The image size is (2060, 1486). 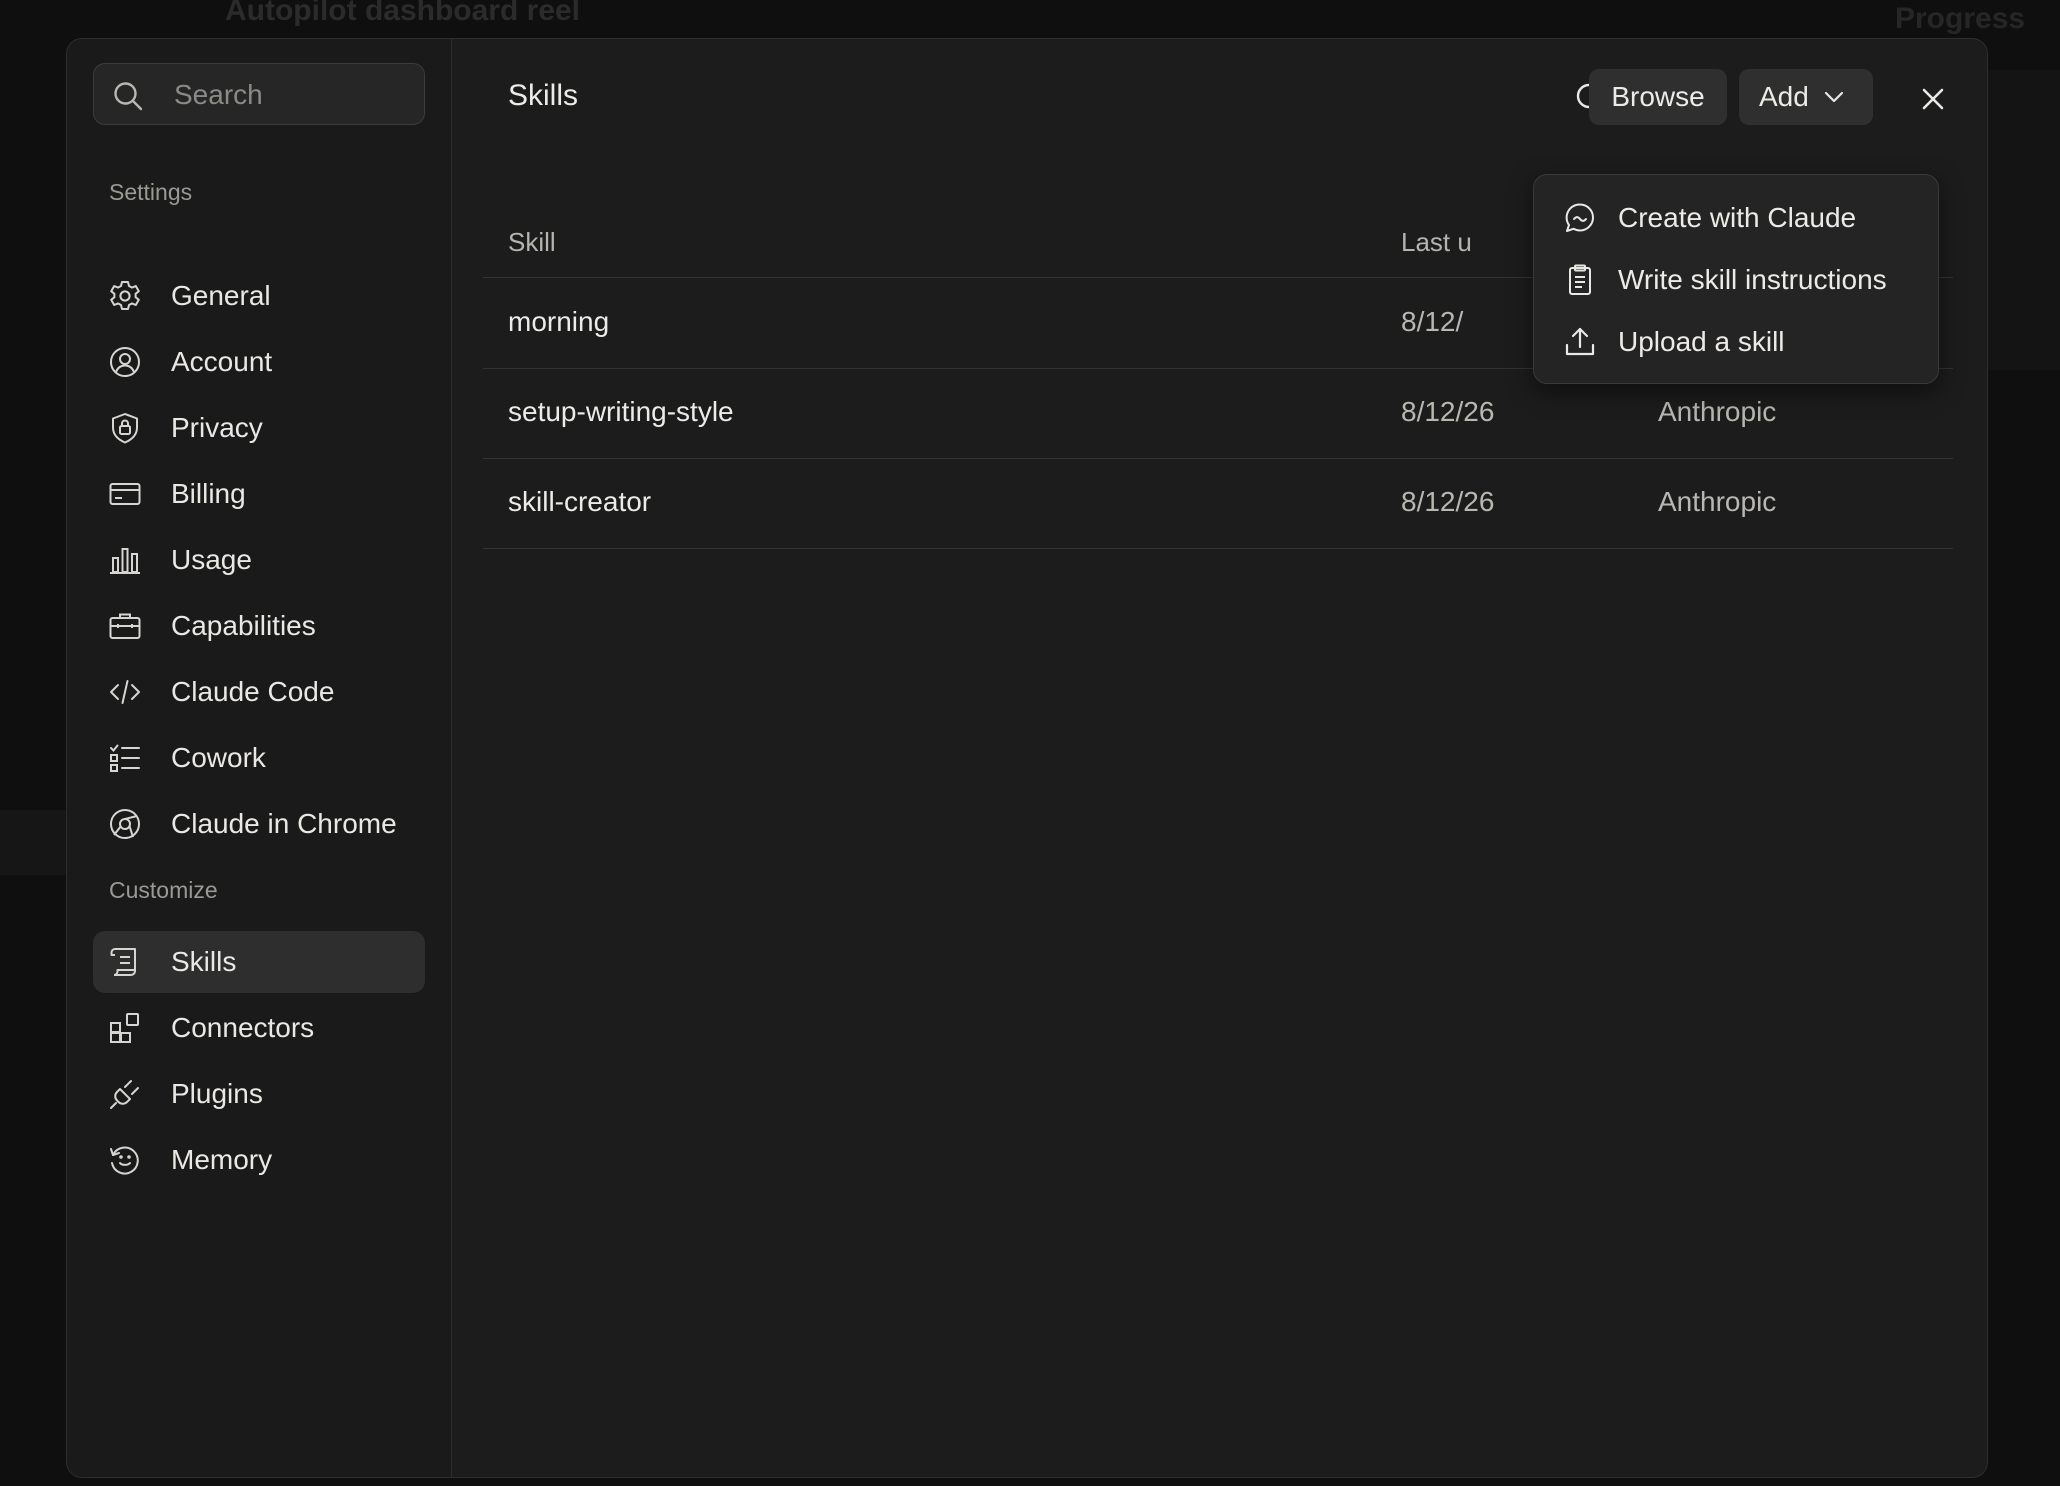 I want to click on bar-chart-icon, so click(x=125, y=560).